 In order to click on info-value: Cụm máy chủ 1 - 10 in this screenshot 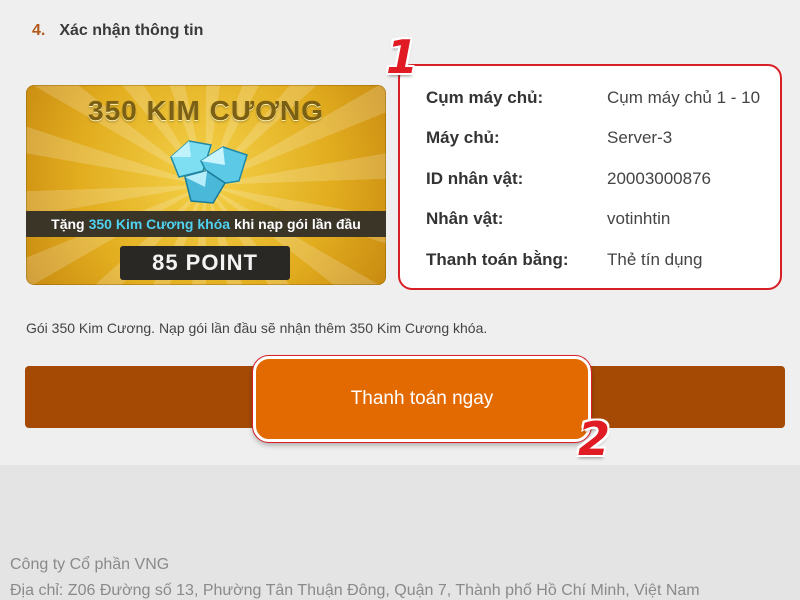, I will do `click(684, 97)`.